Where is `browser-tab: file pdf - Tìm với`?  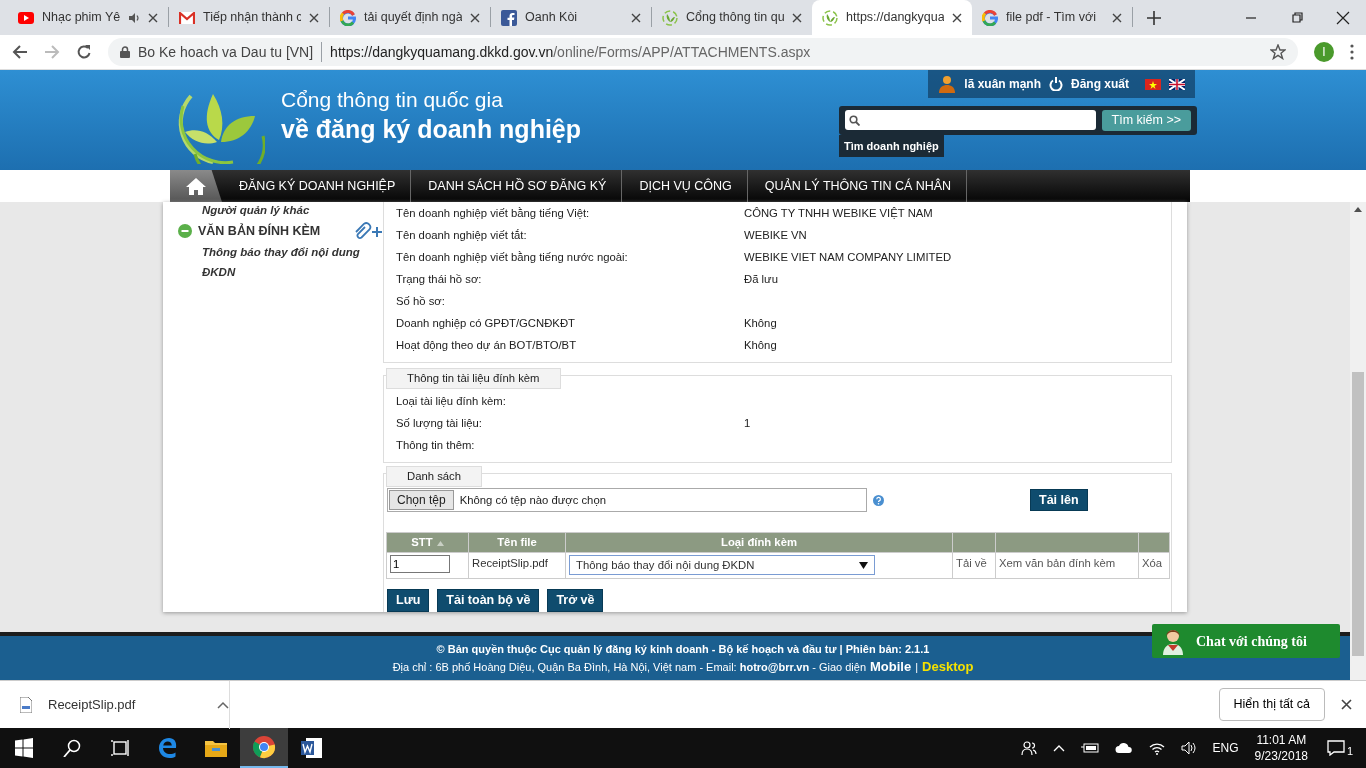 browser-tab: file pdf - Tìm với is located at coordinates (1052, 17).